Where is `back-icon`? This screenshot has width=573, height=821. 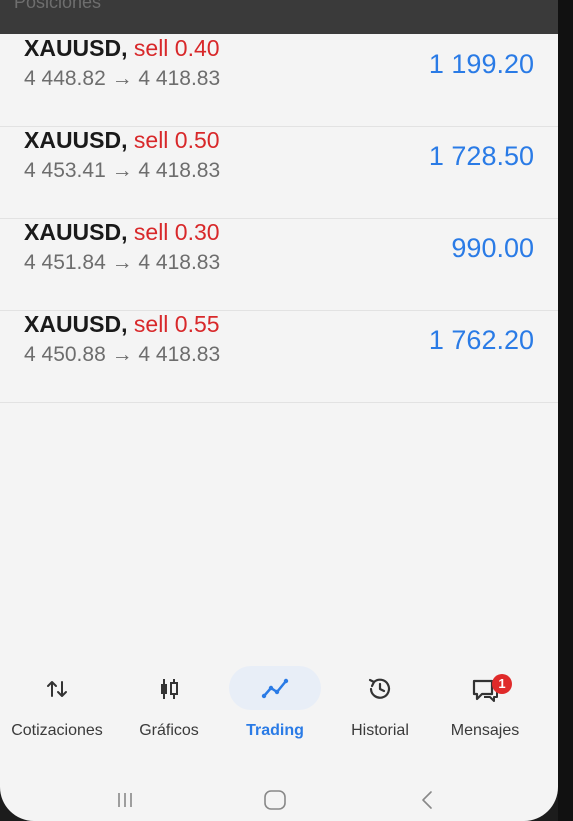
back-icon is located at coordinates (427, 800).